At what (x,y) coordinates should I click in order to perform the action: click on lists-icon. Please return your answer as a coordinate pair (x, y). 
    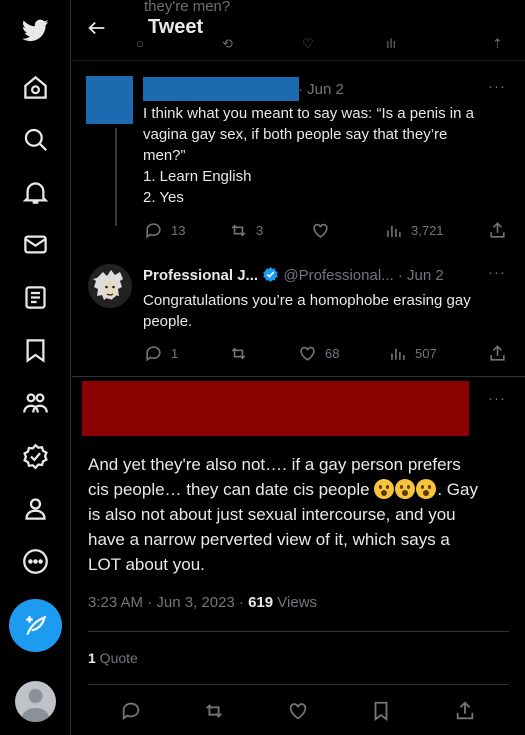
    Looking at the image, I should click on (35, 297).